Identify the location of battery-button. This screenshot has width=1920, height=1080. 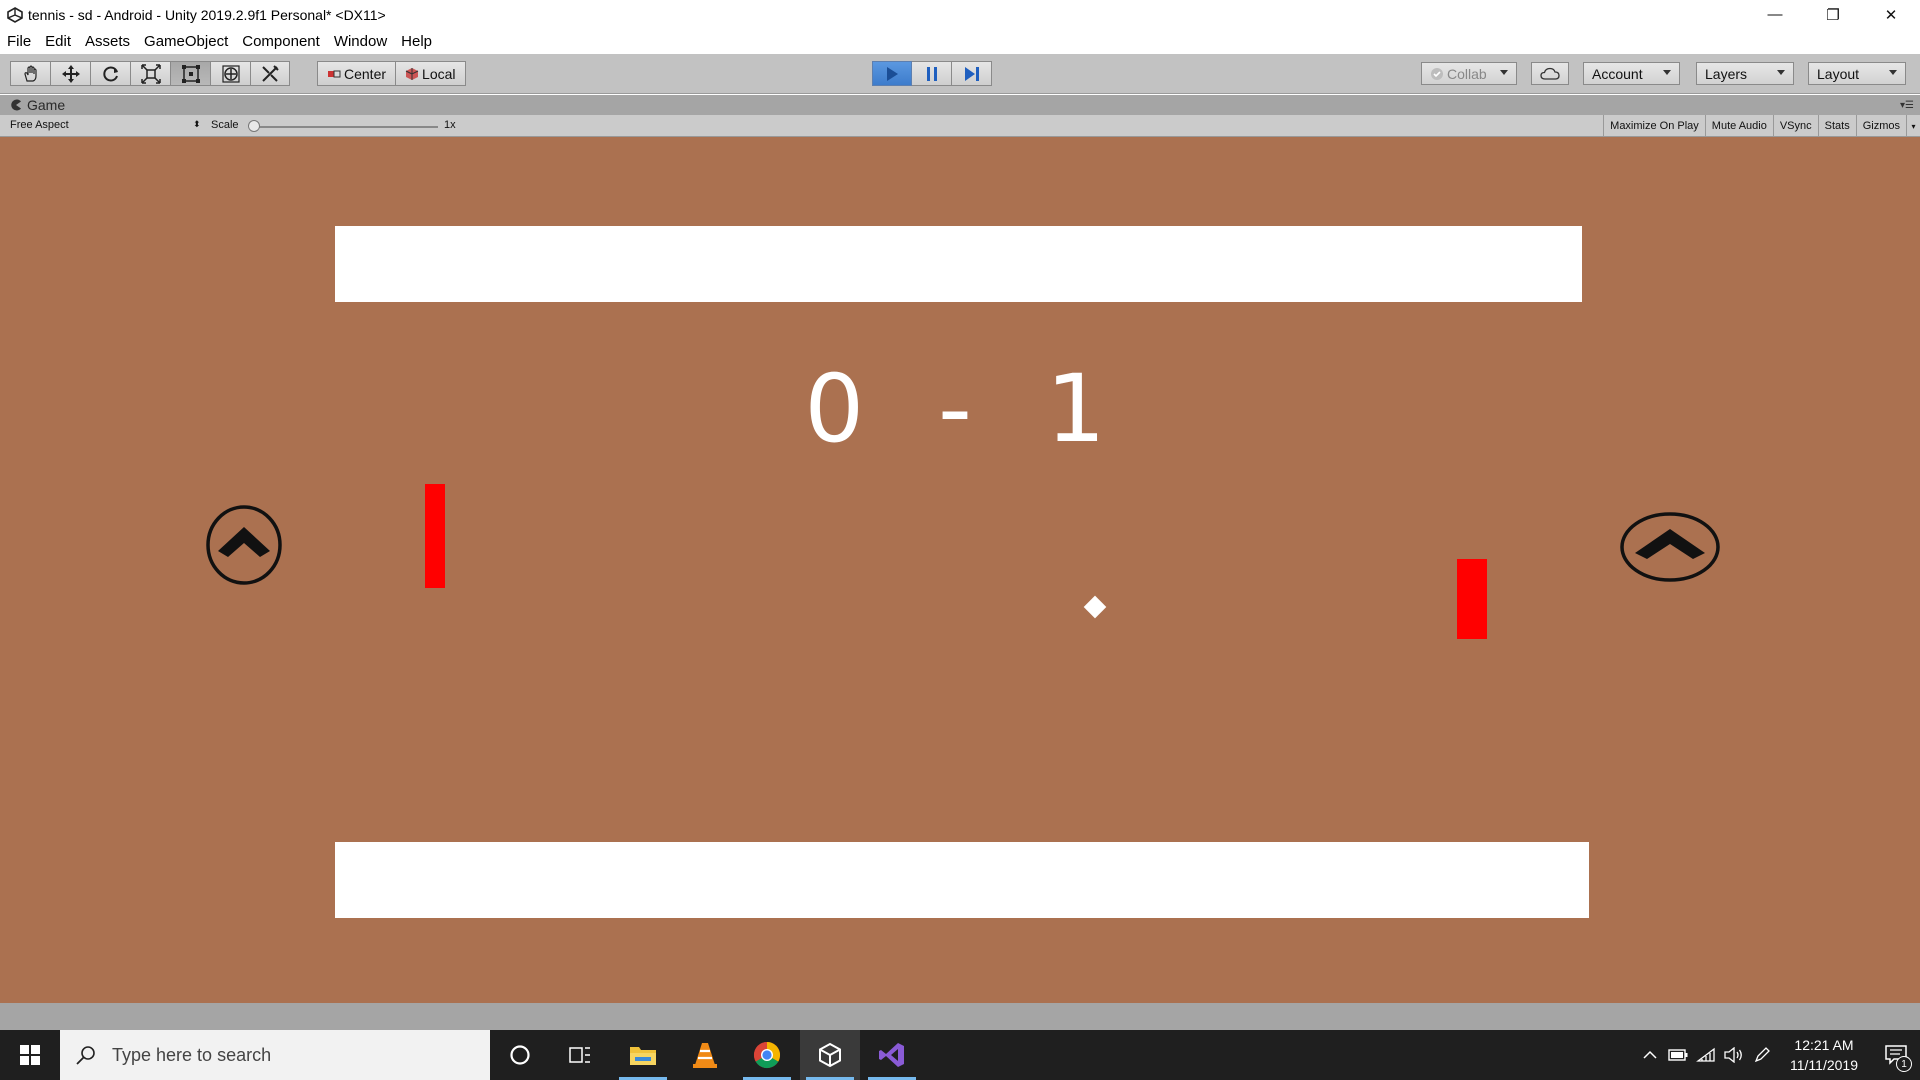
(1678, 1055).